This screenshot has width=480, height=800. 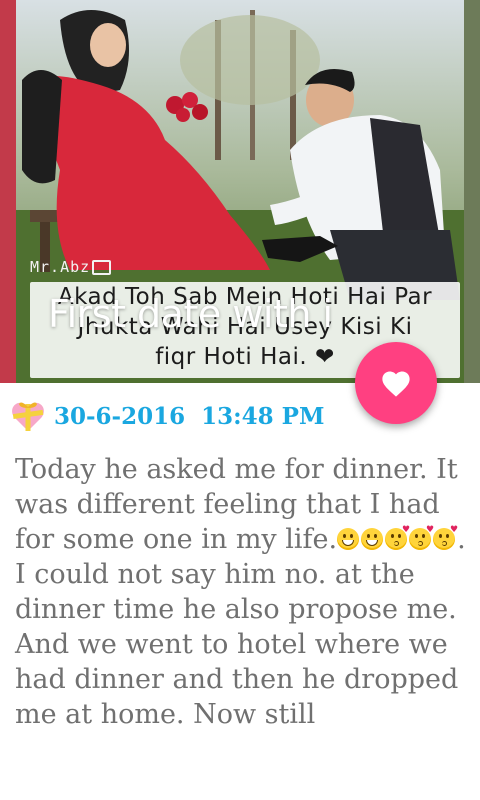 I want to click on photo-watermark: Mr.Abz, so click(x=71, y=267).